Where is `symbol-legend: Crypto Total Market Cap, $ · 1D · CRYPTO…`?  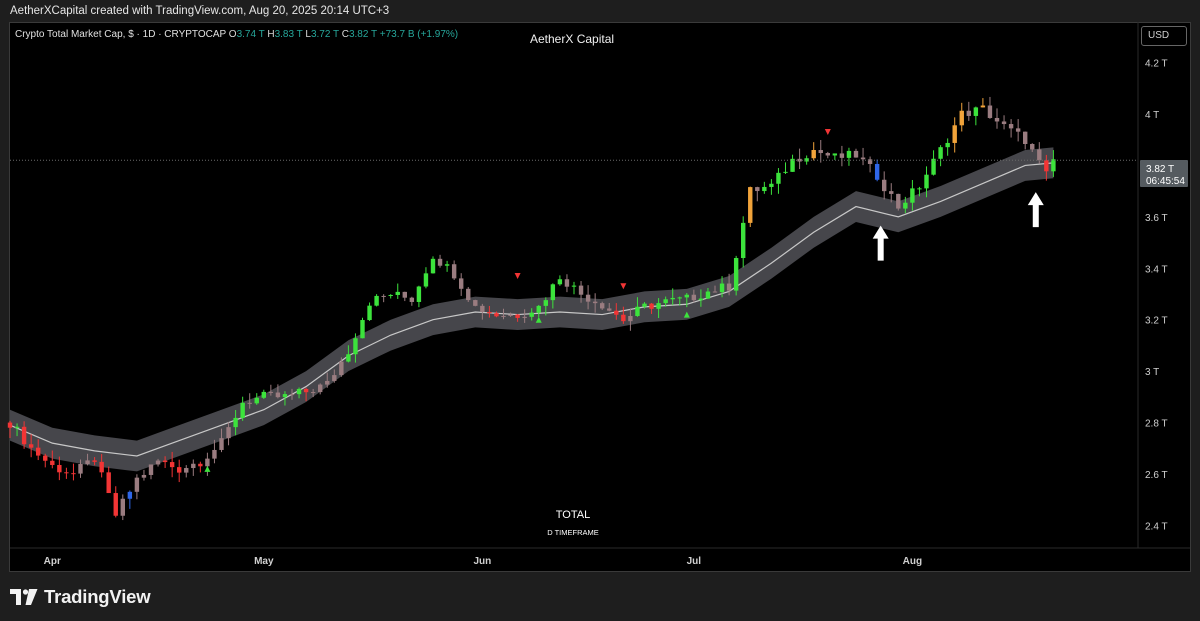
symbol-legend: Crypto Total Market Cap, $ · 1D · CRYPTO… is located at coordinates (236, 34).